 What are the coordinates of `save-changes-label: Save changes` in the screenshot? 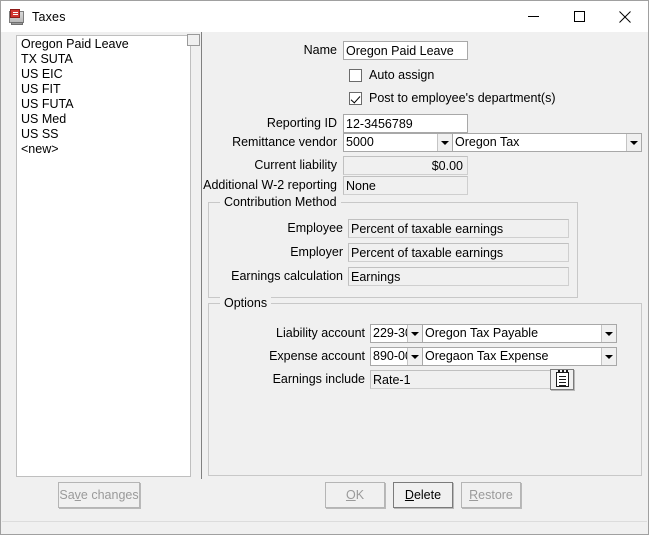 It's located at (99, 495).